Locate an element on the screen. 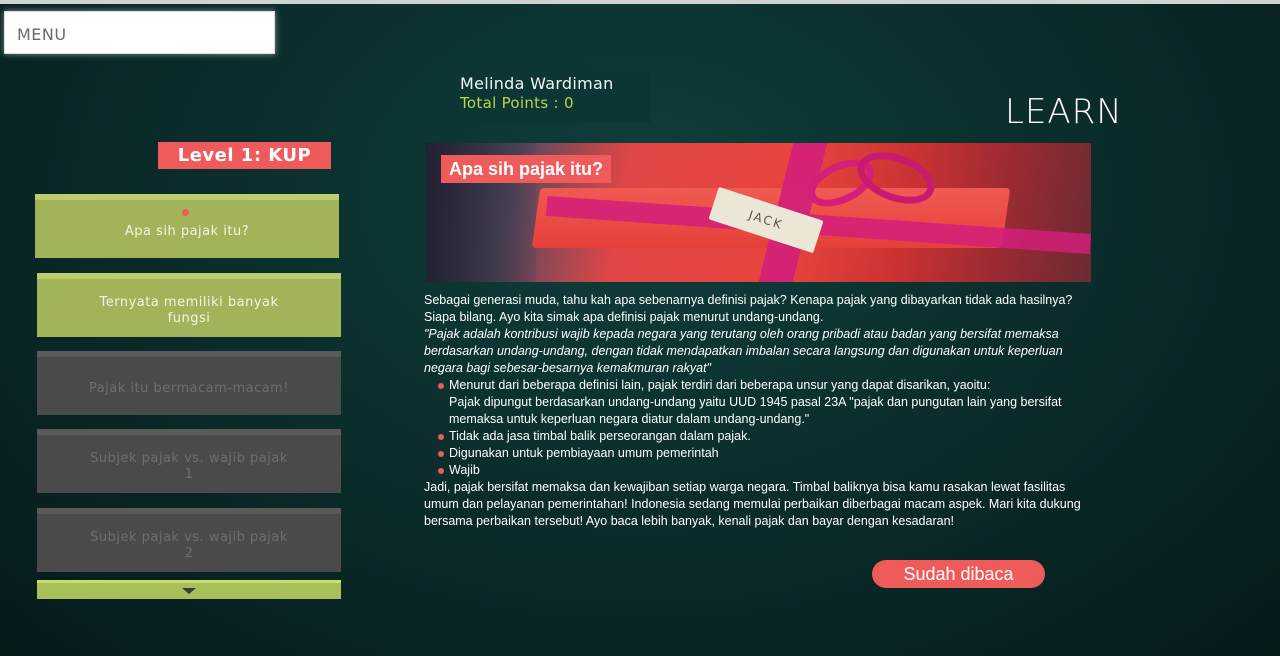 The image size is (1280, 656). bullet-text: Wajib is located at coordinates (464, 470).